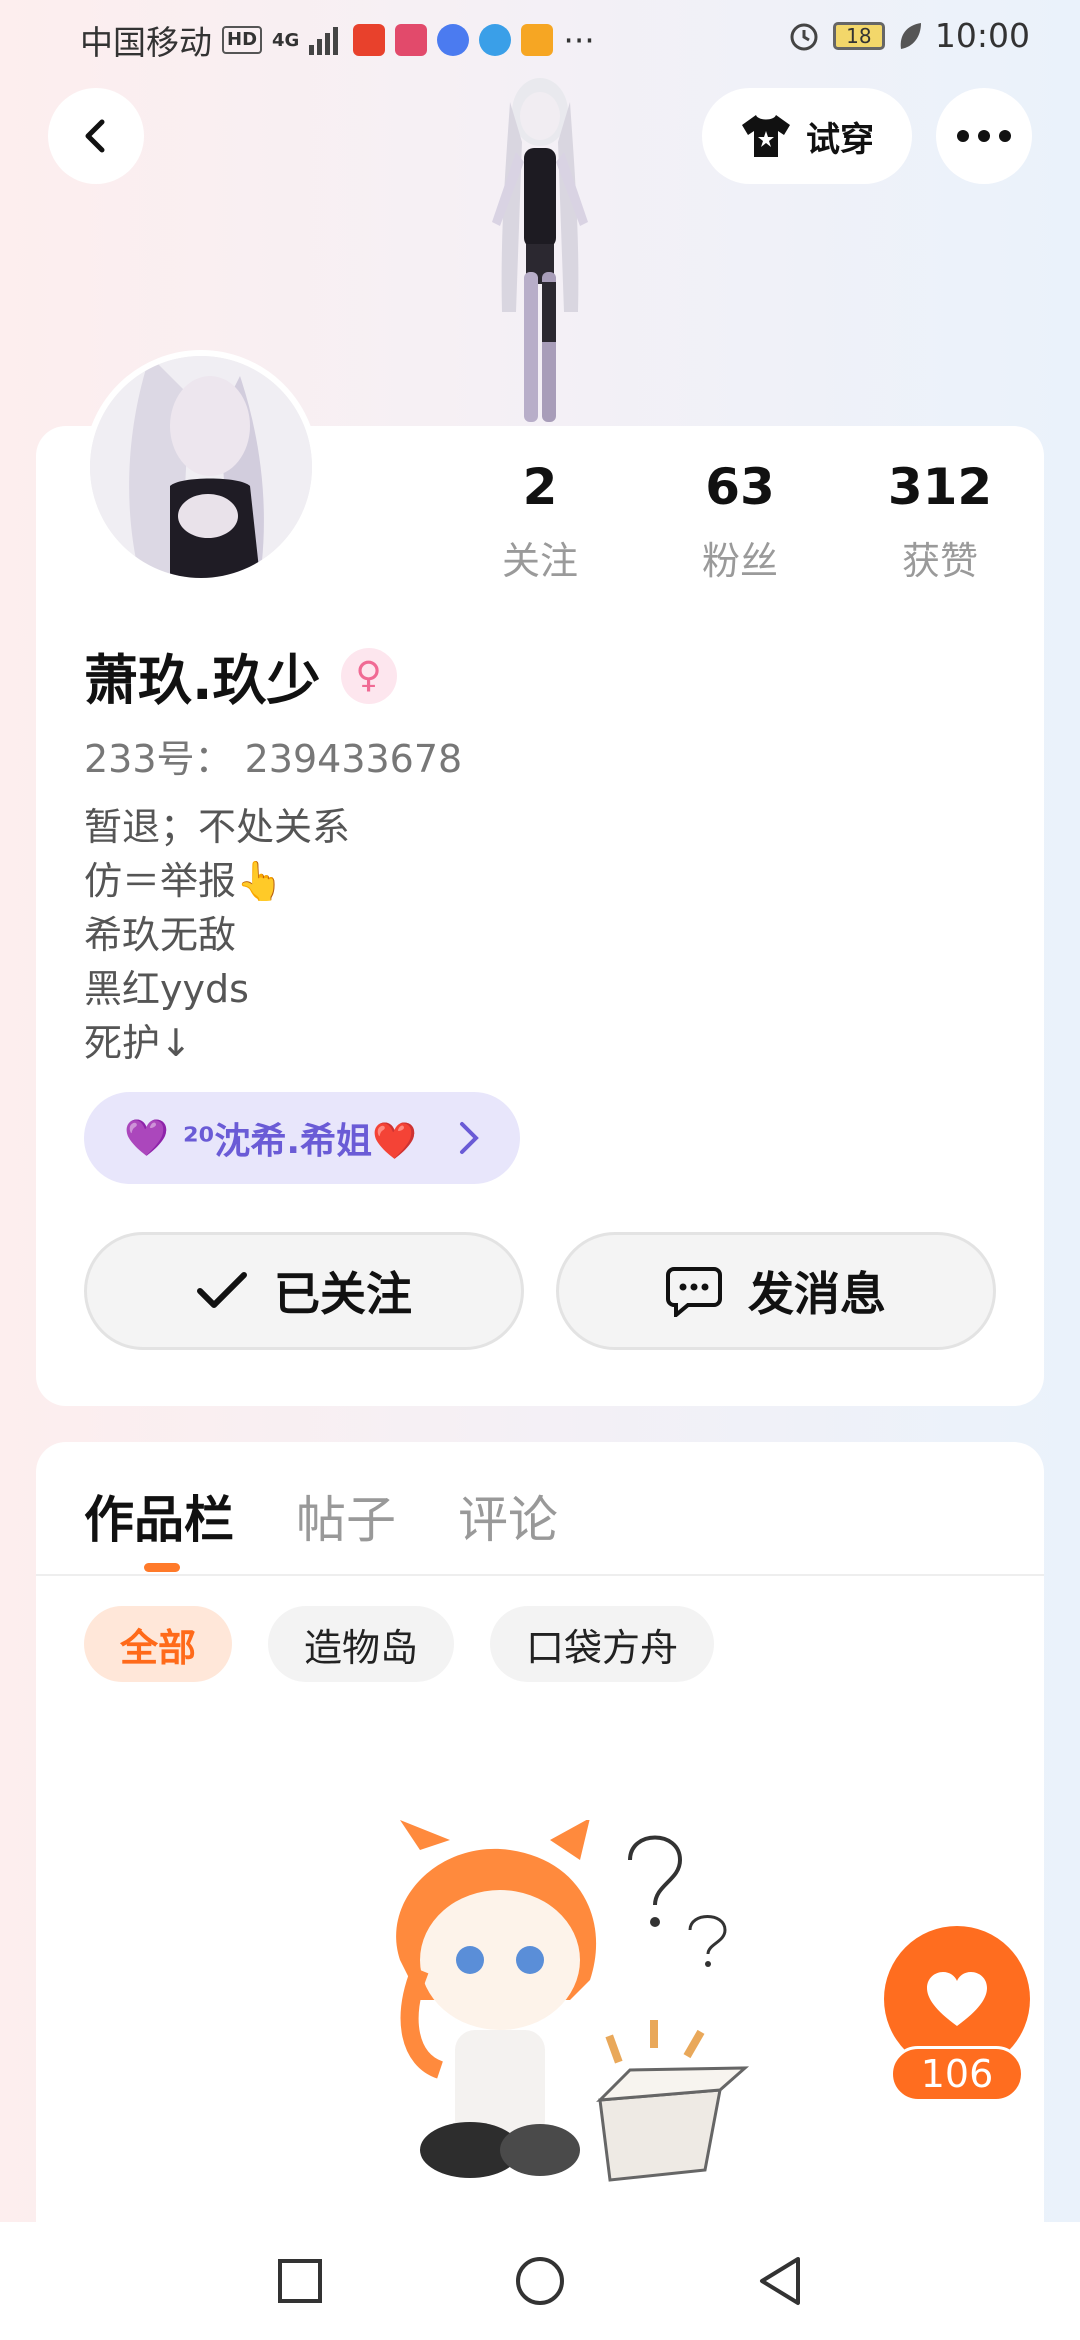  What do you see at coordinates (766, 136) in the screenshot?
I see `tshirt-icon` at bounding box center [766, 136].